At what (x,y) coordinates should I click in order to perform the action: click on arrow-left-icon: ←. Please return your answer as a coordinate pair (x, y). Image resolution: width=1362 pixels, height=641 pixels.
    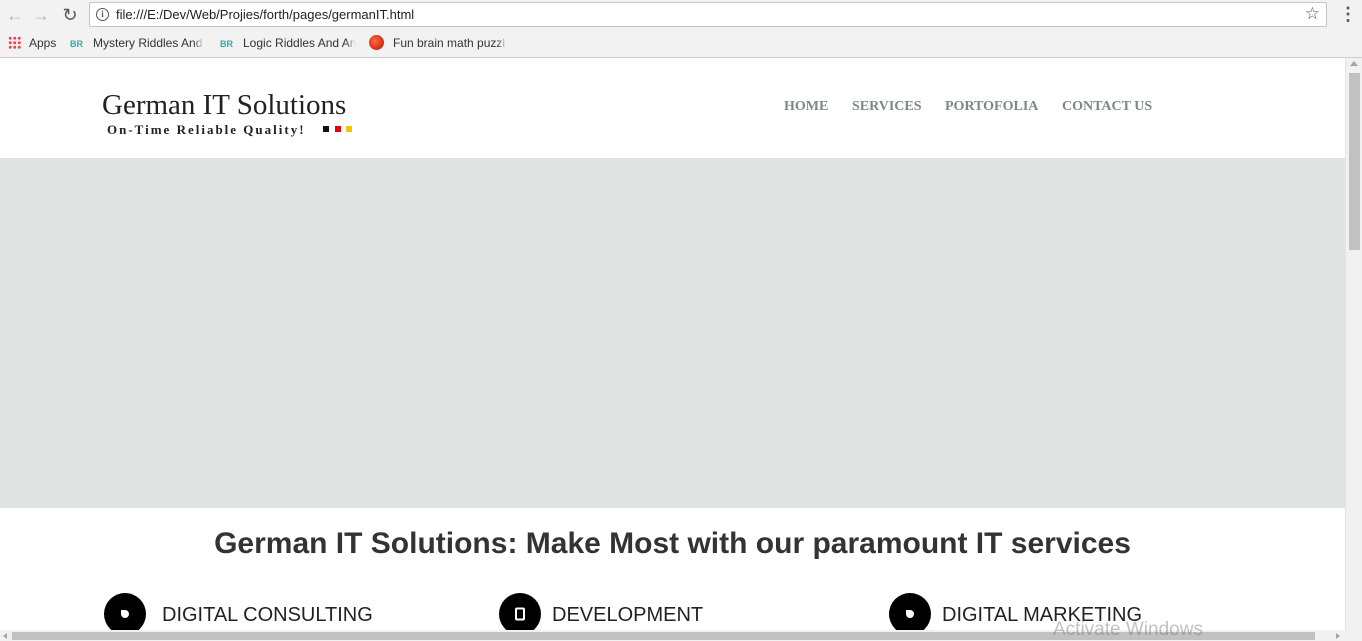
    Looking at the image, I should click on (15, 15).